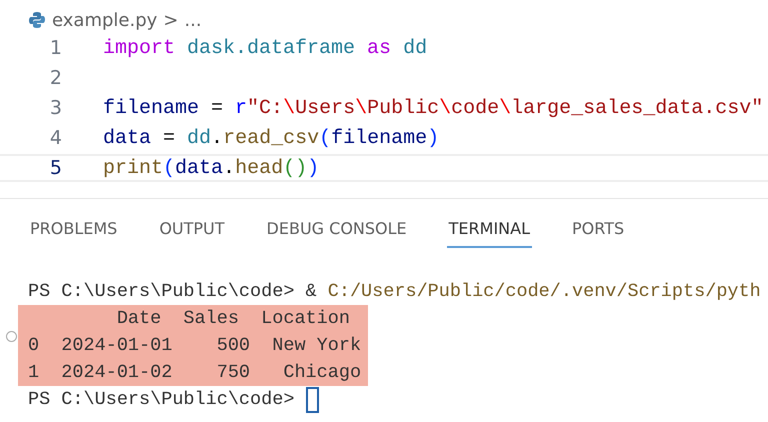  What do you see at coordinates (55, 78) in the screenshot?
I see `line-number: 2` at bounding box center [55, 78].